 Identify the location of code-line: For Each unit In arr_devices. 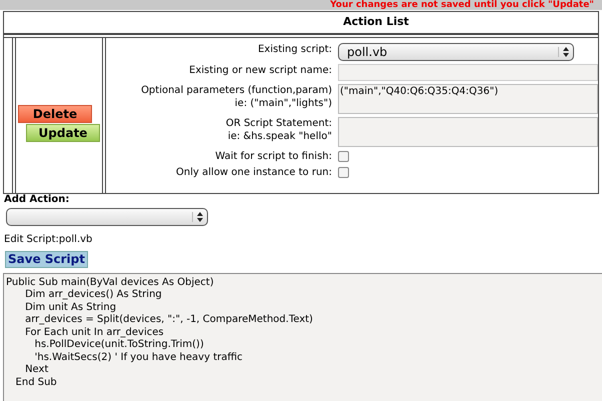
(94, 332).